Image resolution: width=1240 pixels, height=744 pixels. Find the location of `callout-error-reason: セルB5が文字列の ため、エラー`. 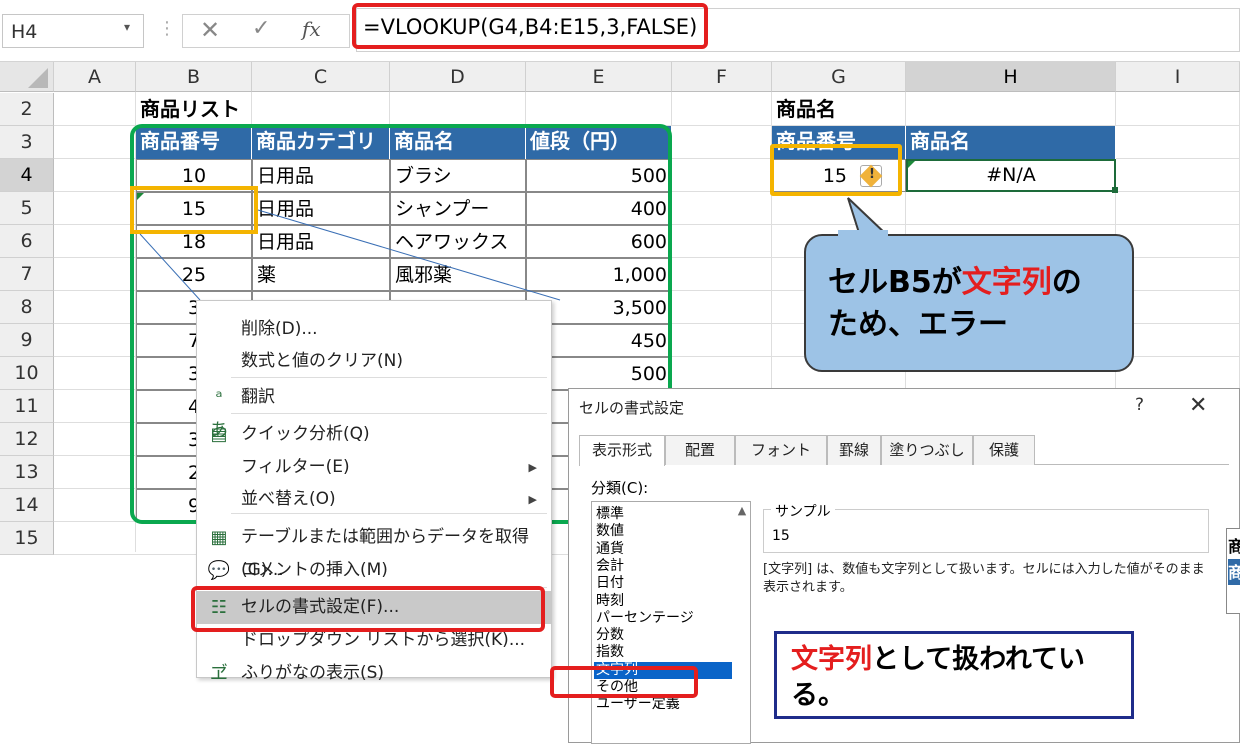

callout-error-reason: セルB5が文字列の ため、エラー is located at coordinates (969, 303).